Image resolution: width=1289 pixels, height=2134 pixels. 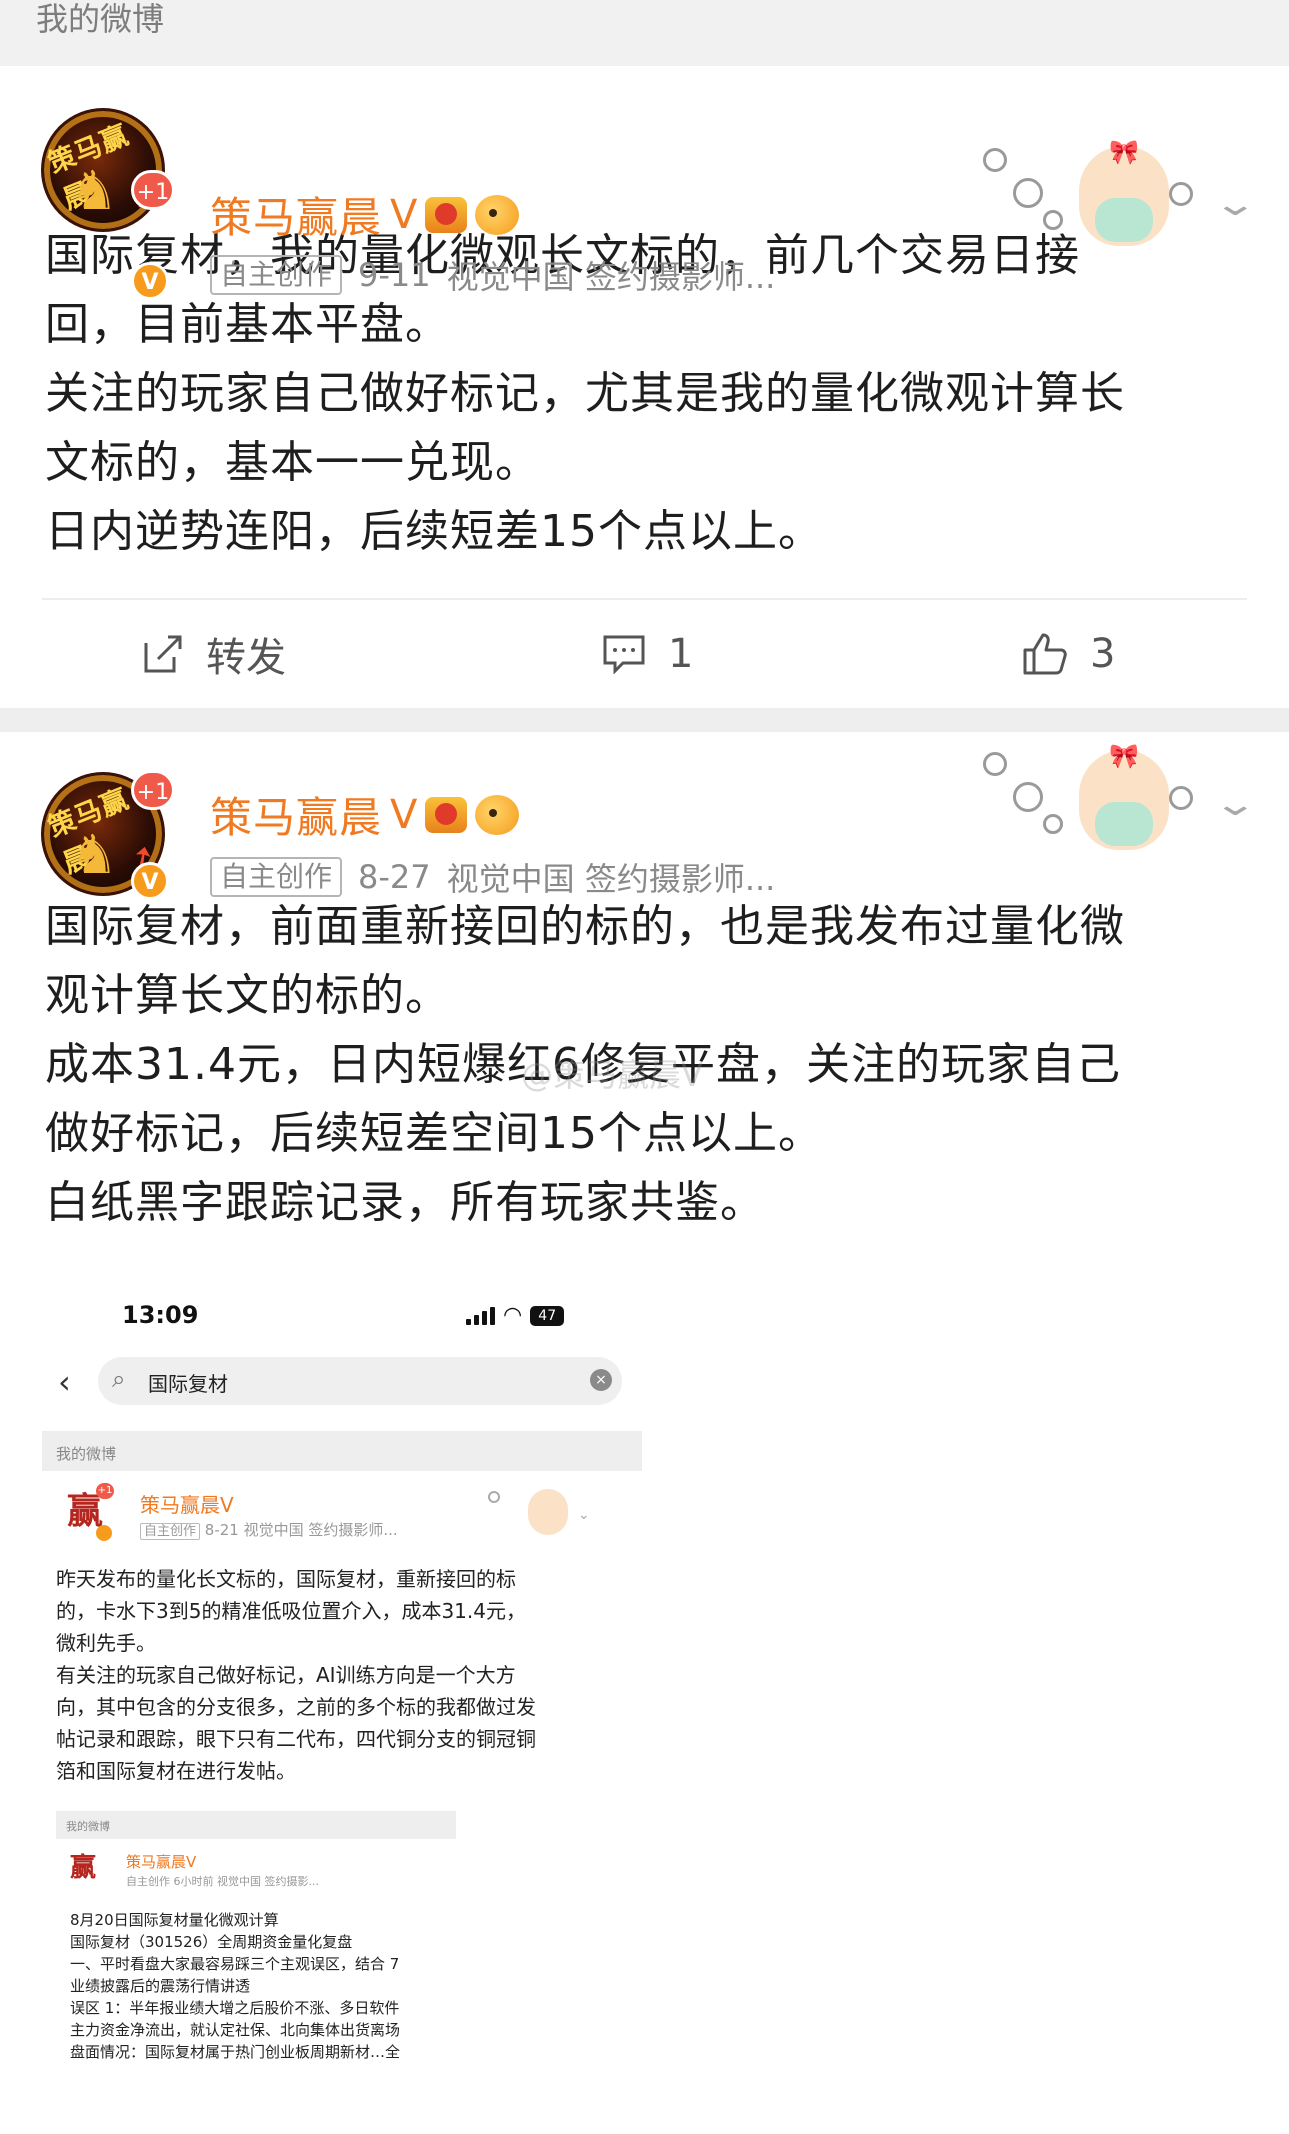 What do you see at coordinates (360, 1381) in the screenshot?
I see `search-box: ⌕ 国际复材 ×` at bounding box center [360, 1381].